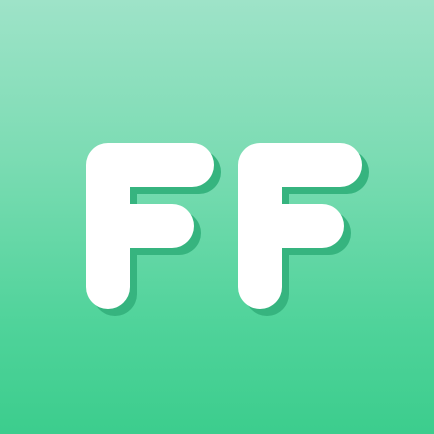 The height and width of the screenshot is (434, 434). What do you see at coordinates (150, 226) in the screenshot?
I see `letter-f-left` at bounding box center [150, 226].